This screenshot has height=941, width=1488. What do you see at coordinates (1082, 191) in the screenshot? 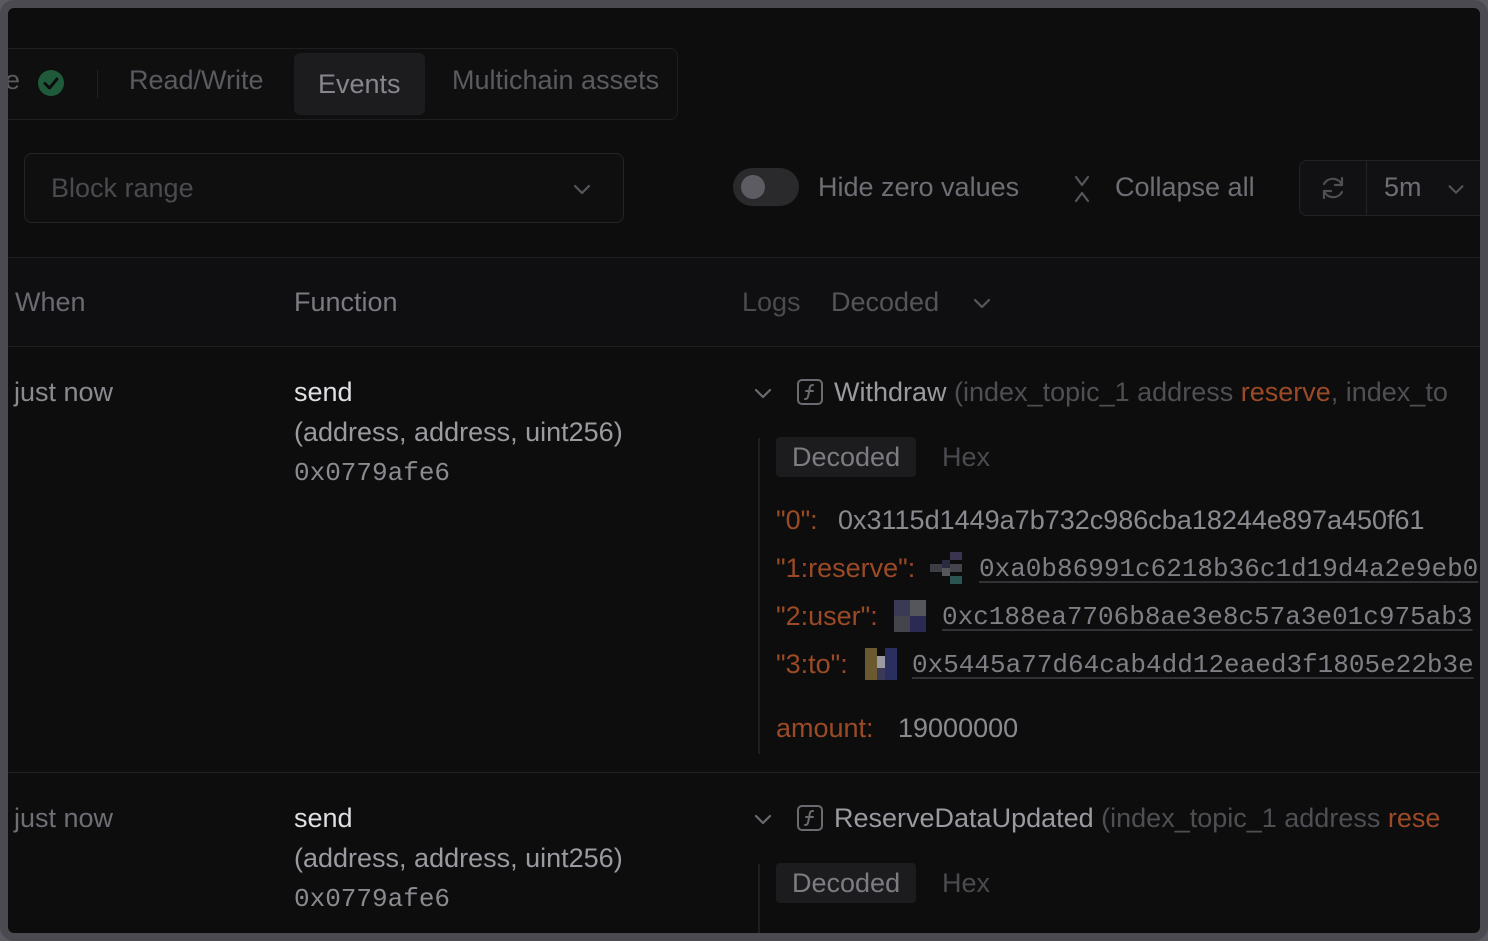
I see `collapse-icon` at bounding box center [1082, 191].